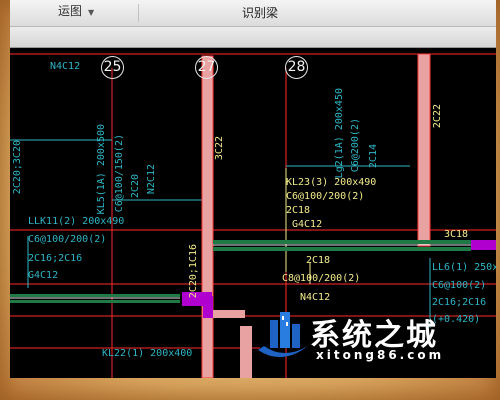  I want to click on column-lower, so click(246, 352).